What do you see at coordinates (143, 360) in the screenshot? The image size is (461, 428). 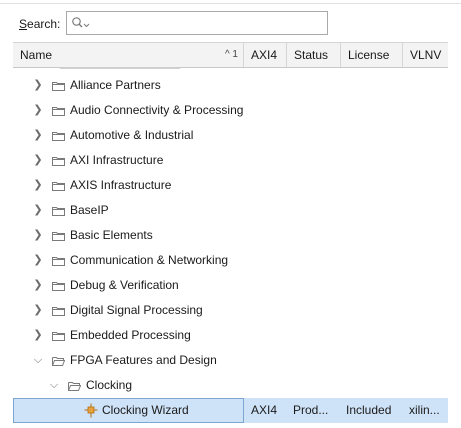 I see `tree-row-label: FPGA Features and Design` at bounding box center [143, 360].